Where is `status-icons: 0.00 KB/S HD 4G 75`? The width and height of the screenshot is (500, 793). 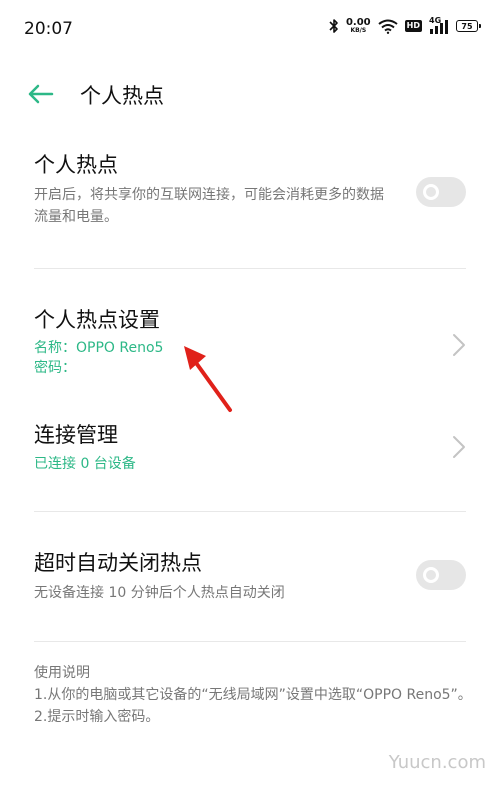
status-icons: 0.00 KB/S HD 4G 75 is located at coordinates (405, 24).